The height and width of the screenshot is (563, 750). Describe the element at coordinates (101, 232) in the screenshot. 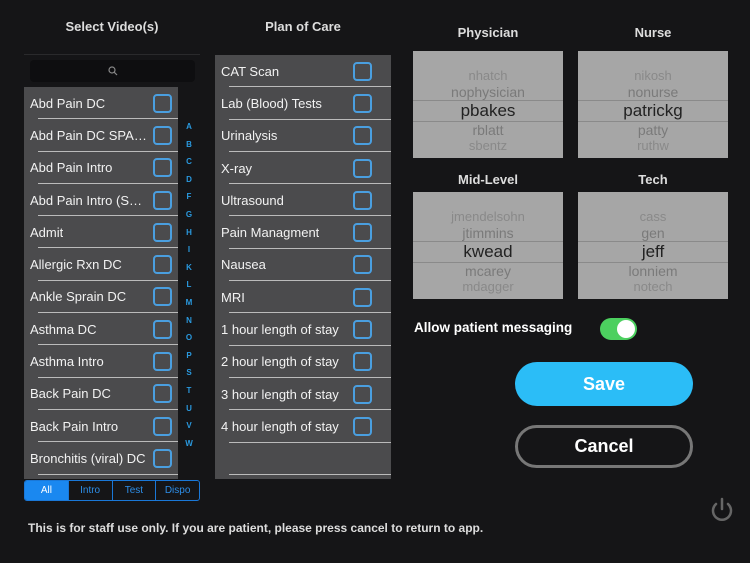

I see `video-item: Admit` at that location.